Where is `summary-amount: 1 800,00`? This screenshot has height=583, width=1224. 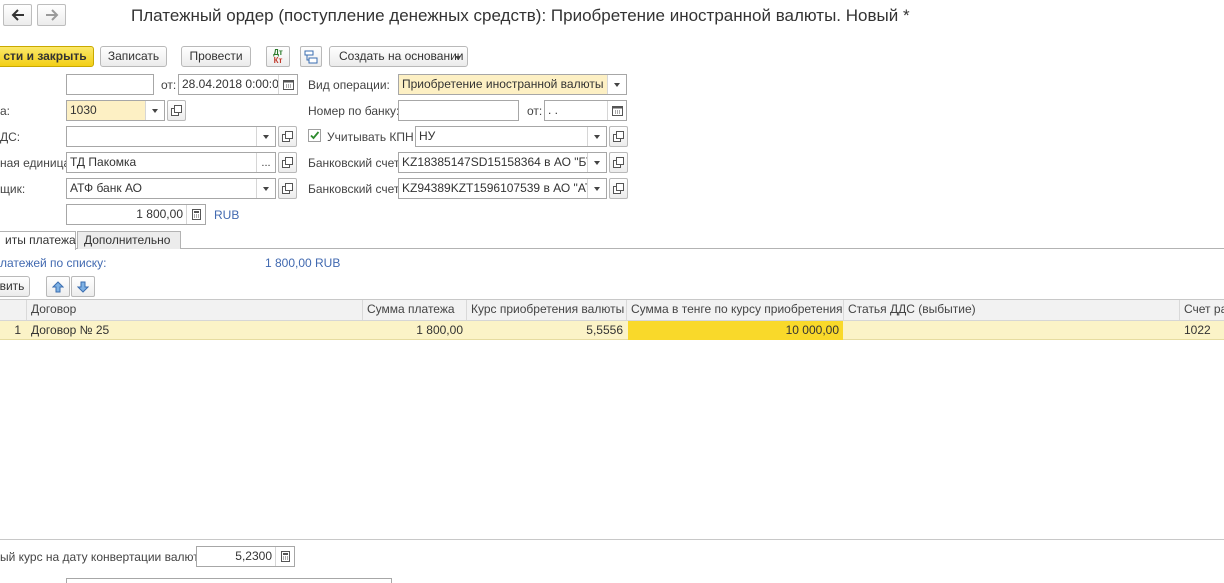
summary-amount: 1 800,00 is located at coordinates (288, 263).